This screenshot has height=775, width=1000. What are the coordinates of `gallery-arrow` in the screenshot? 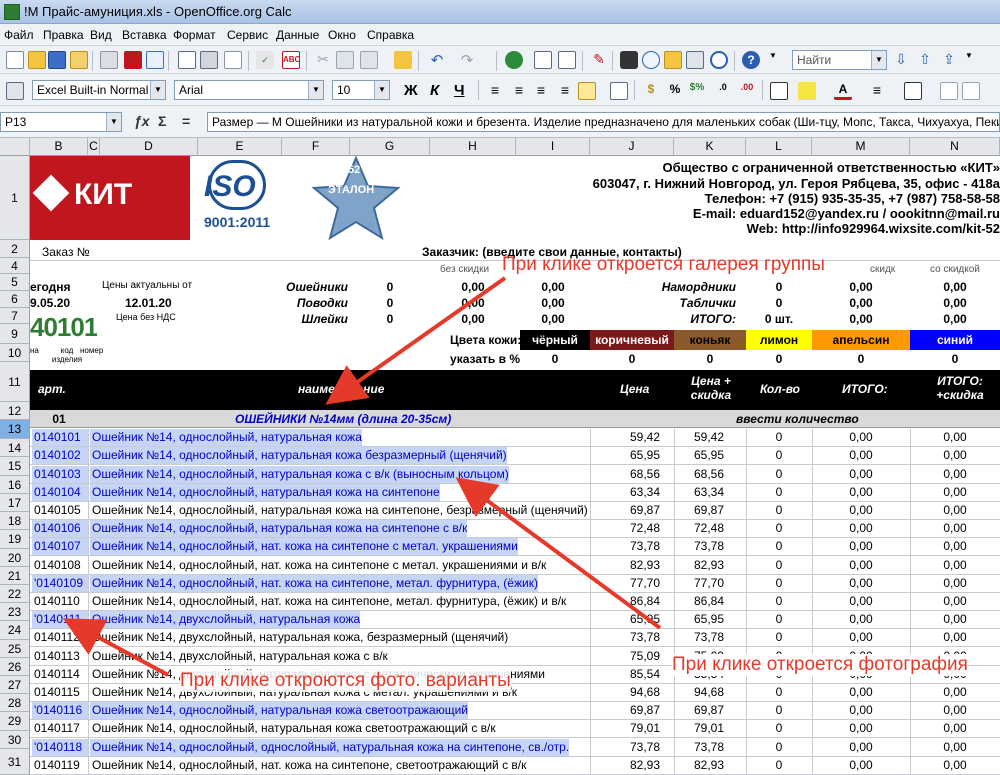 It's located at (416, 340).